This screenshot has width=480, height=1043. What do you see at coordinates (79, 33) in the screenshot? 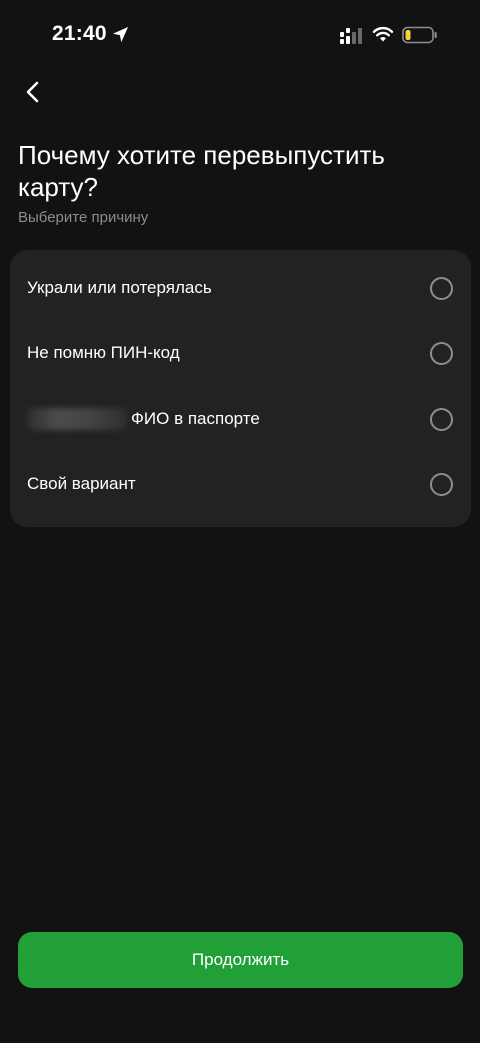
I see `status-time: 21:40` at bounding box center [79, 33].